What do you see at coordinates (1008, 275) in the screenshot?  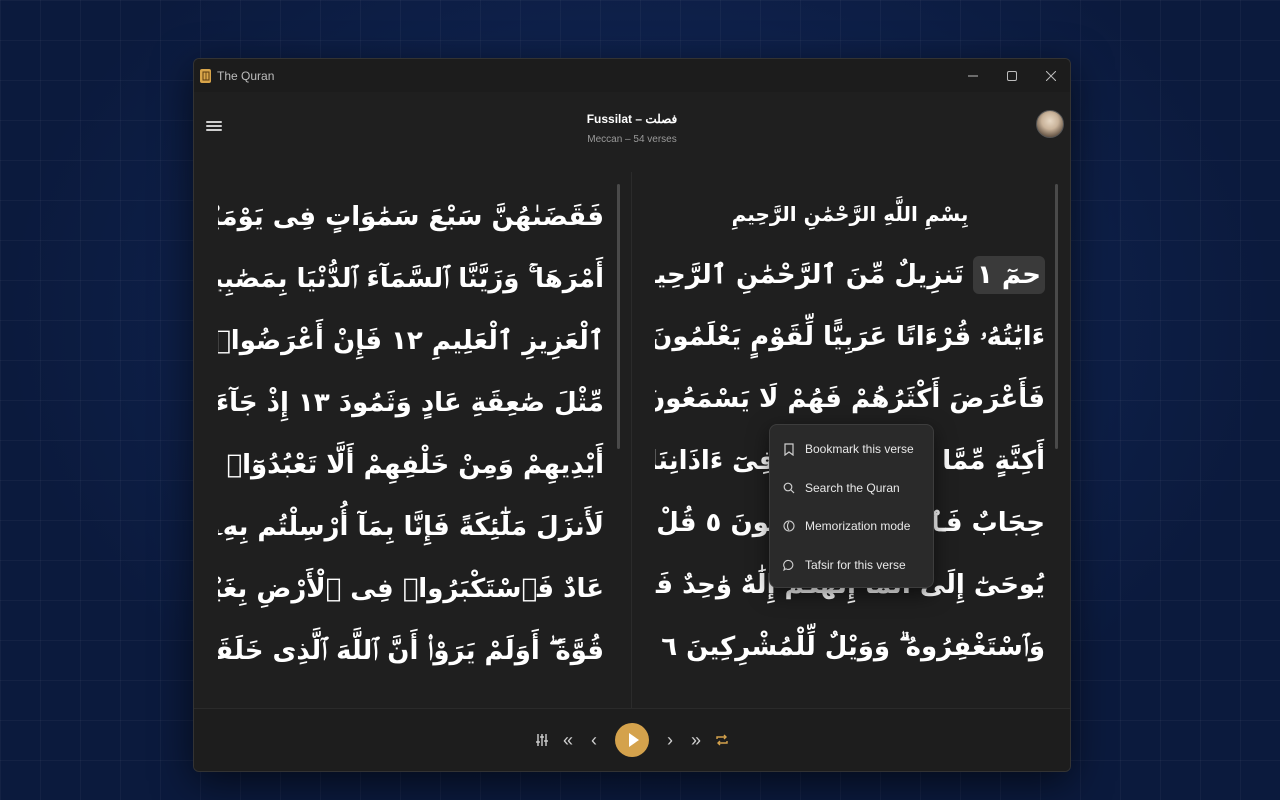 I see `selected-verse: حمٓ ١` at bounding box center [1008, 275].